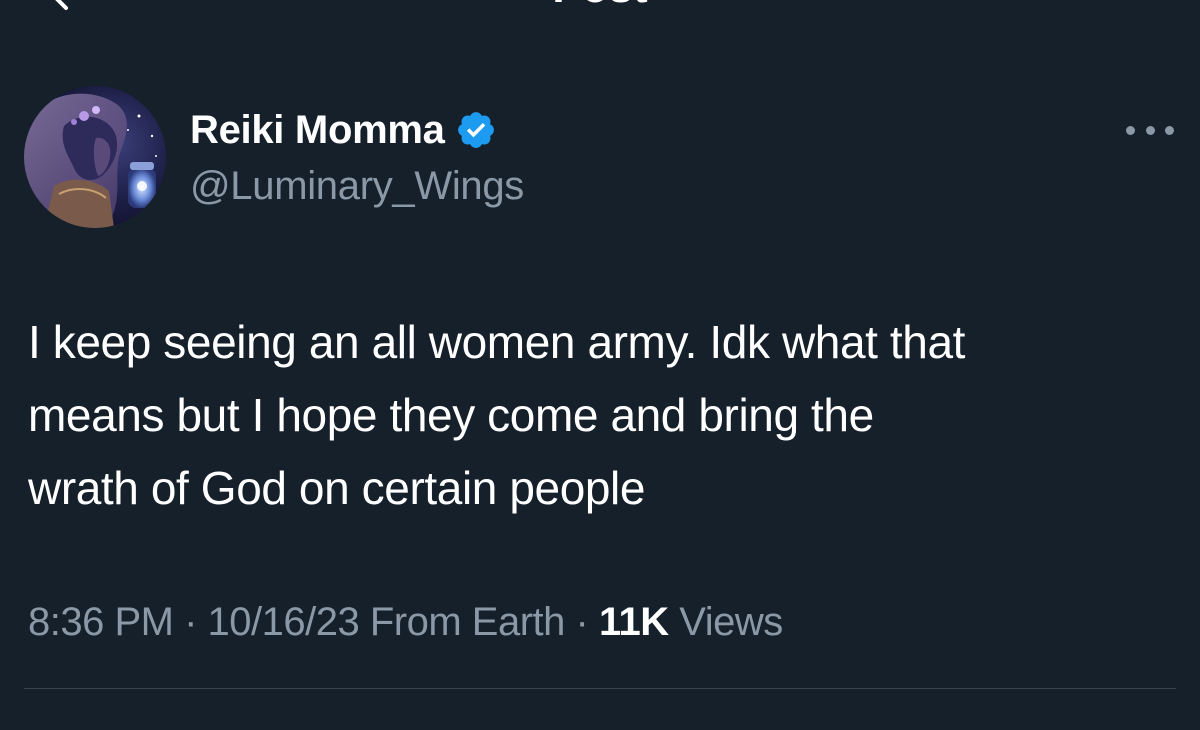 The image size is (1200, 730). I want to click on tweet-time: 8:36 PM, so click(101, 622).